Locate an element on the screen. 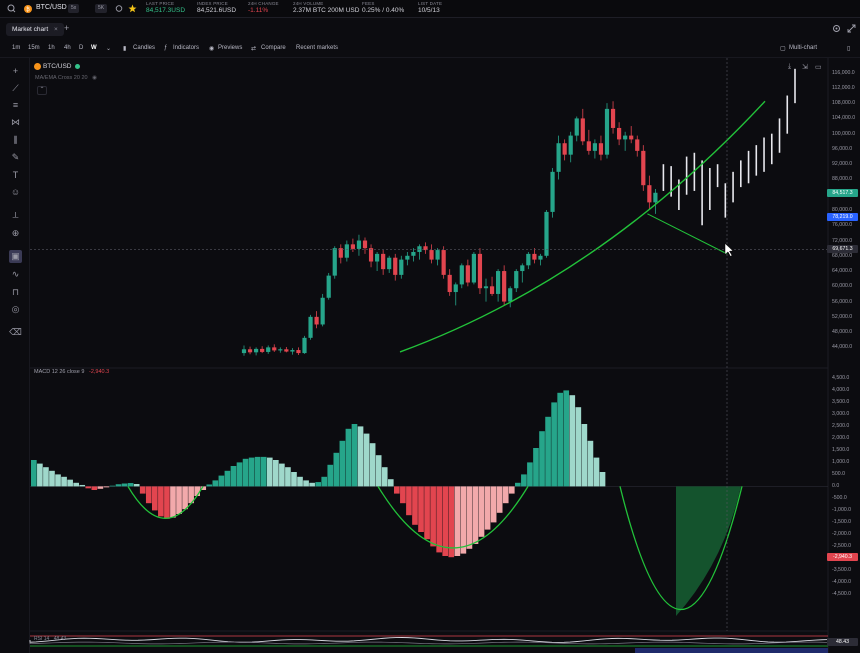 The width and height of the screenshot is (860, 653). macd-tick-label: -1,500.0 is located at coordinates (842, 522).